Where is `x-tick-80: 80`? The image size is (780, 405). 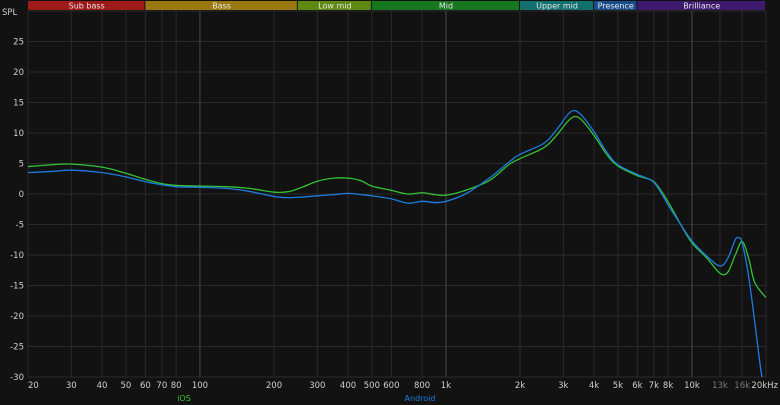 x-tick-80: 80 is located at coordinates (176, 386).